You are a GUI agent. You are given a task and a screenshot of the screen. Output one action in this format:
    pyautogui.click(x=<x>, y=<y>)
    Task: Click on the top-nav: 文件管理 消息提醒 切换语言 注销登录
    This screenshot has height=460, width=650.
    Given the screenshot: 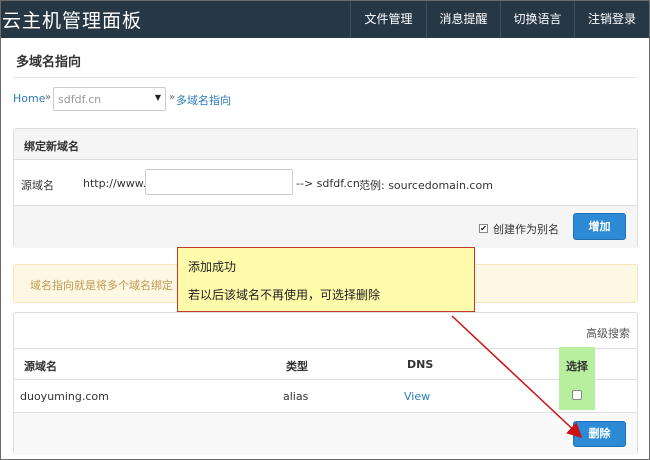 What is the action you would take?
    pyautogui.click(x=499, y=19)
    